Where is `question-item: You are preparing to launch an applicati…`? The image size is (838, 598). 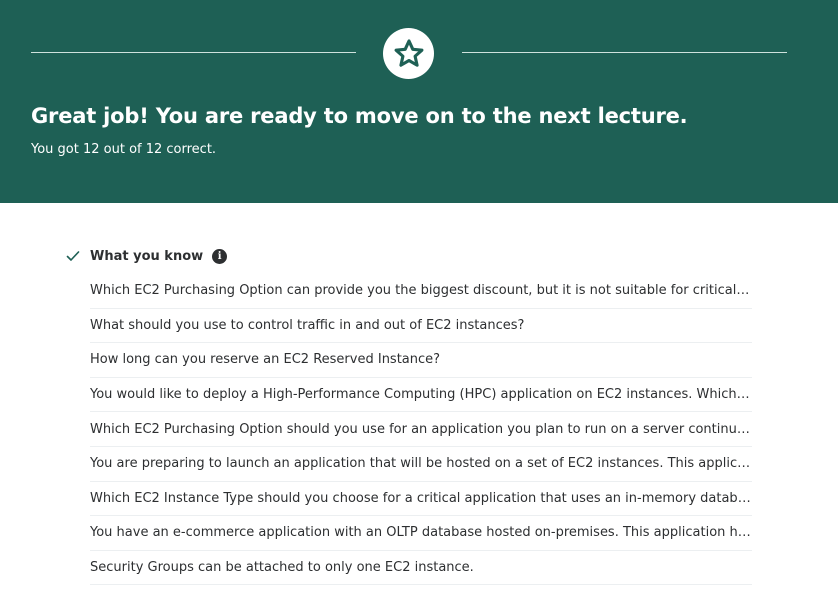 question-item: You are preparing to launch an applicati… is located at coordinates (421, 464).